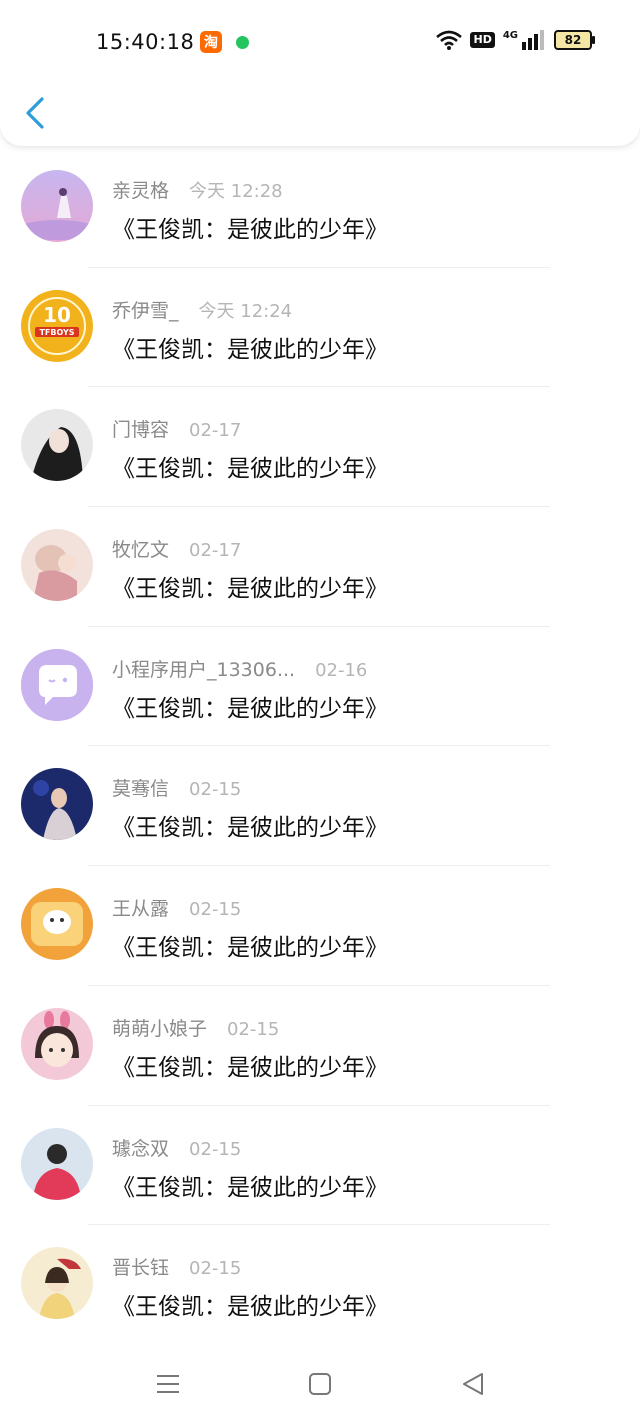 The width and height of the screenshot is (640, 1423). What do you see at coordinates (320, 926) in the screenshot?
I see `message-row: 王从露 02-15 《王俊凯：是彼此的少年》` at bounding box center [320, 926].